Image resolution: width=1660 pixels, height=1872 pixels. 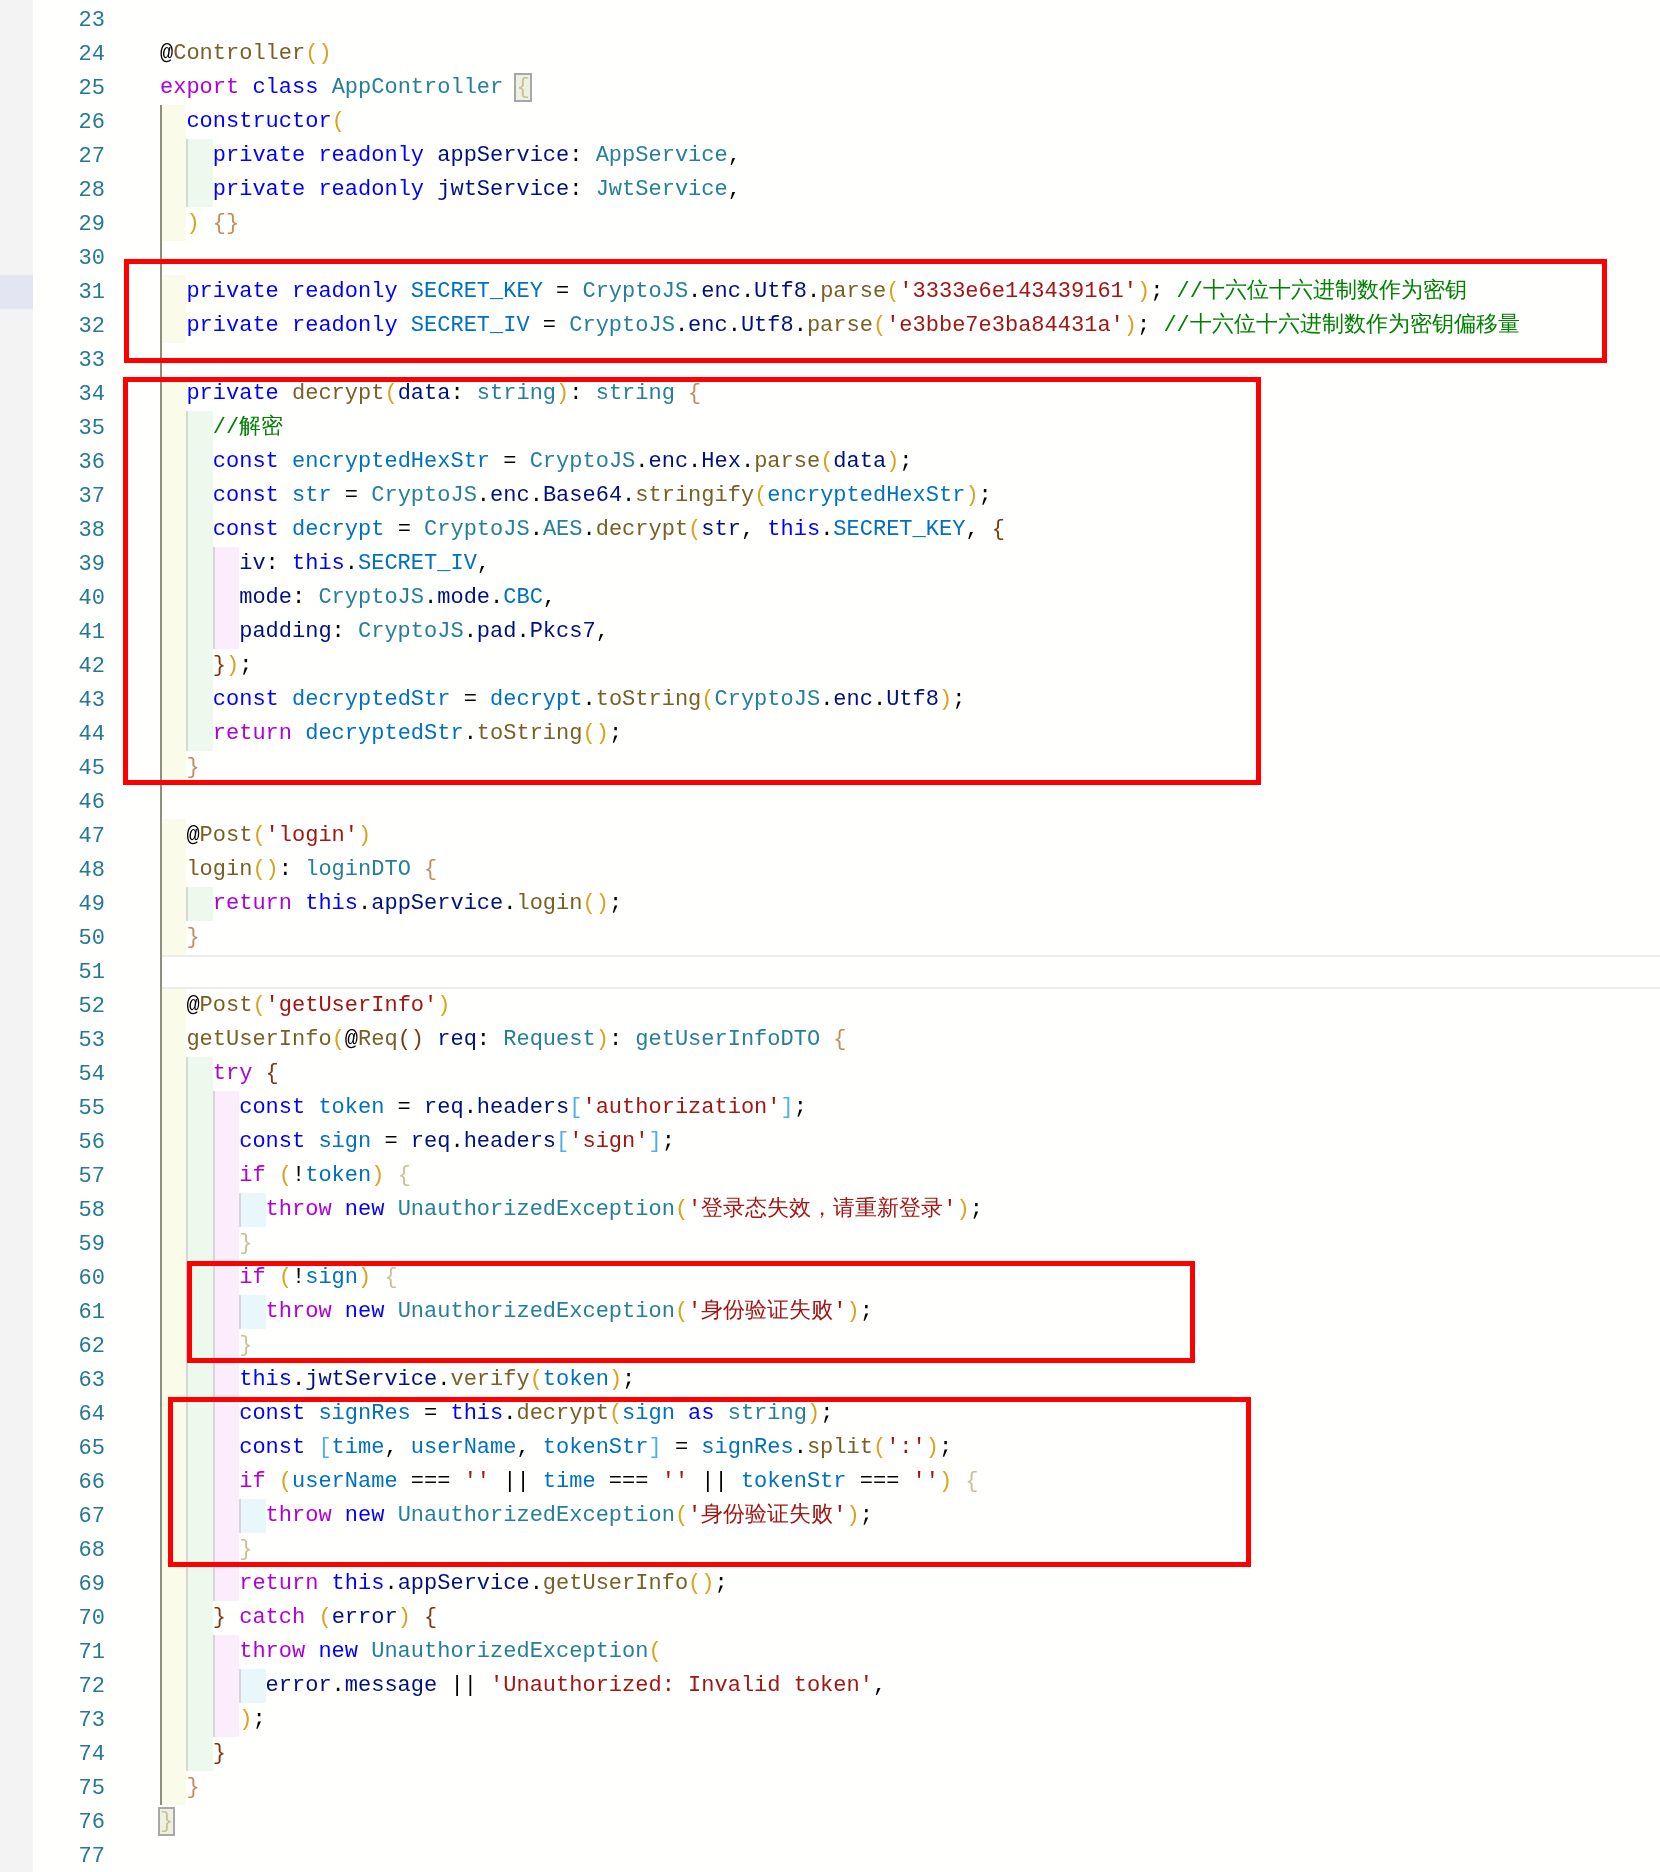 I want to click on line-number: 53, so click(x=91, y=1040).